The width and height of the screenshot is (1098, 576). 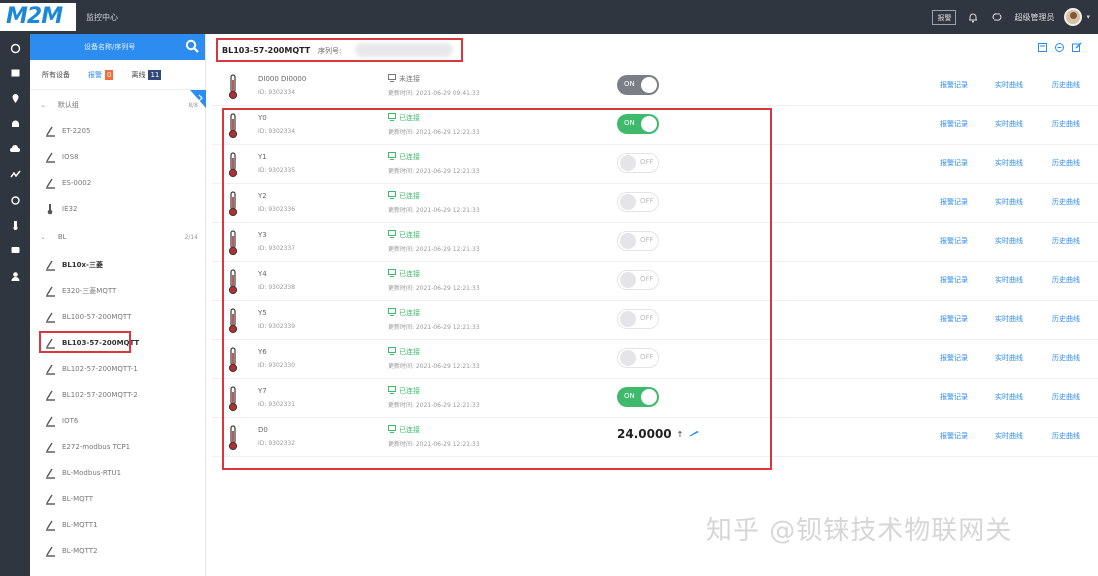 I want to click on chart-icon, so click(x=15, y=174).